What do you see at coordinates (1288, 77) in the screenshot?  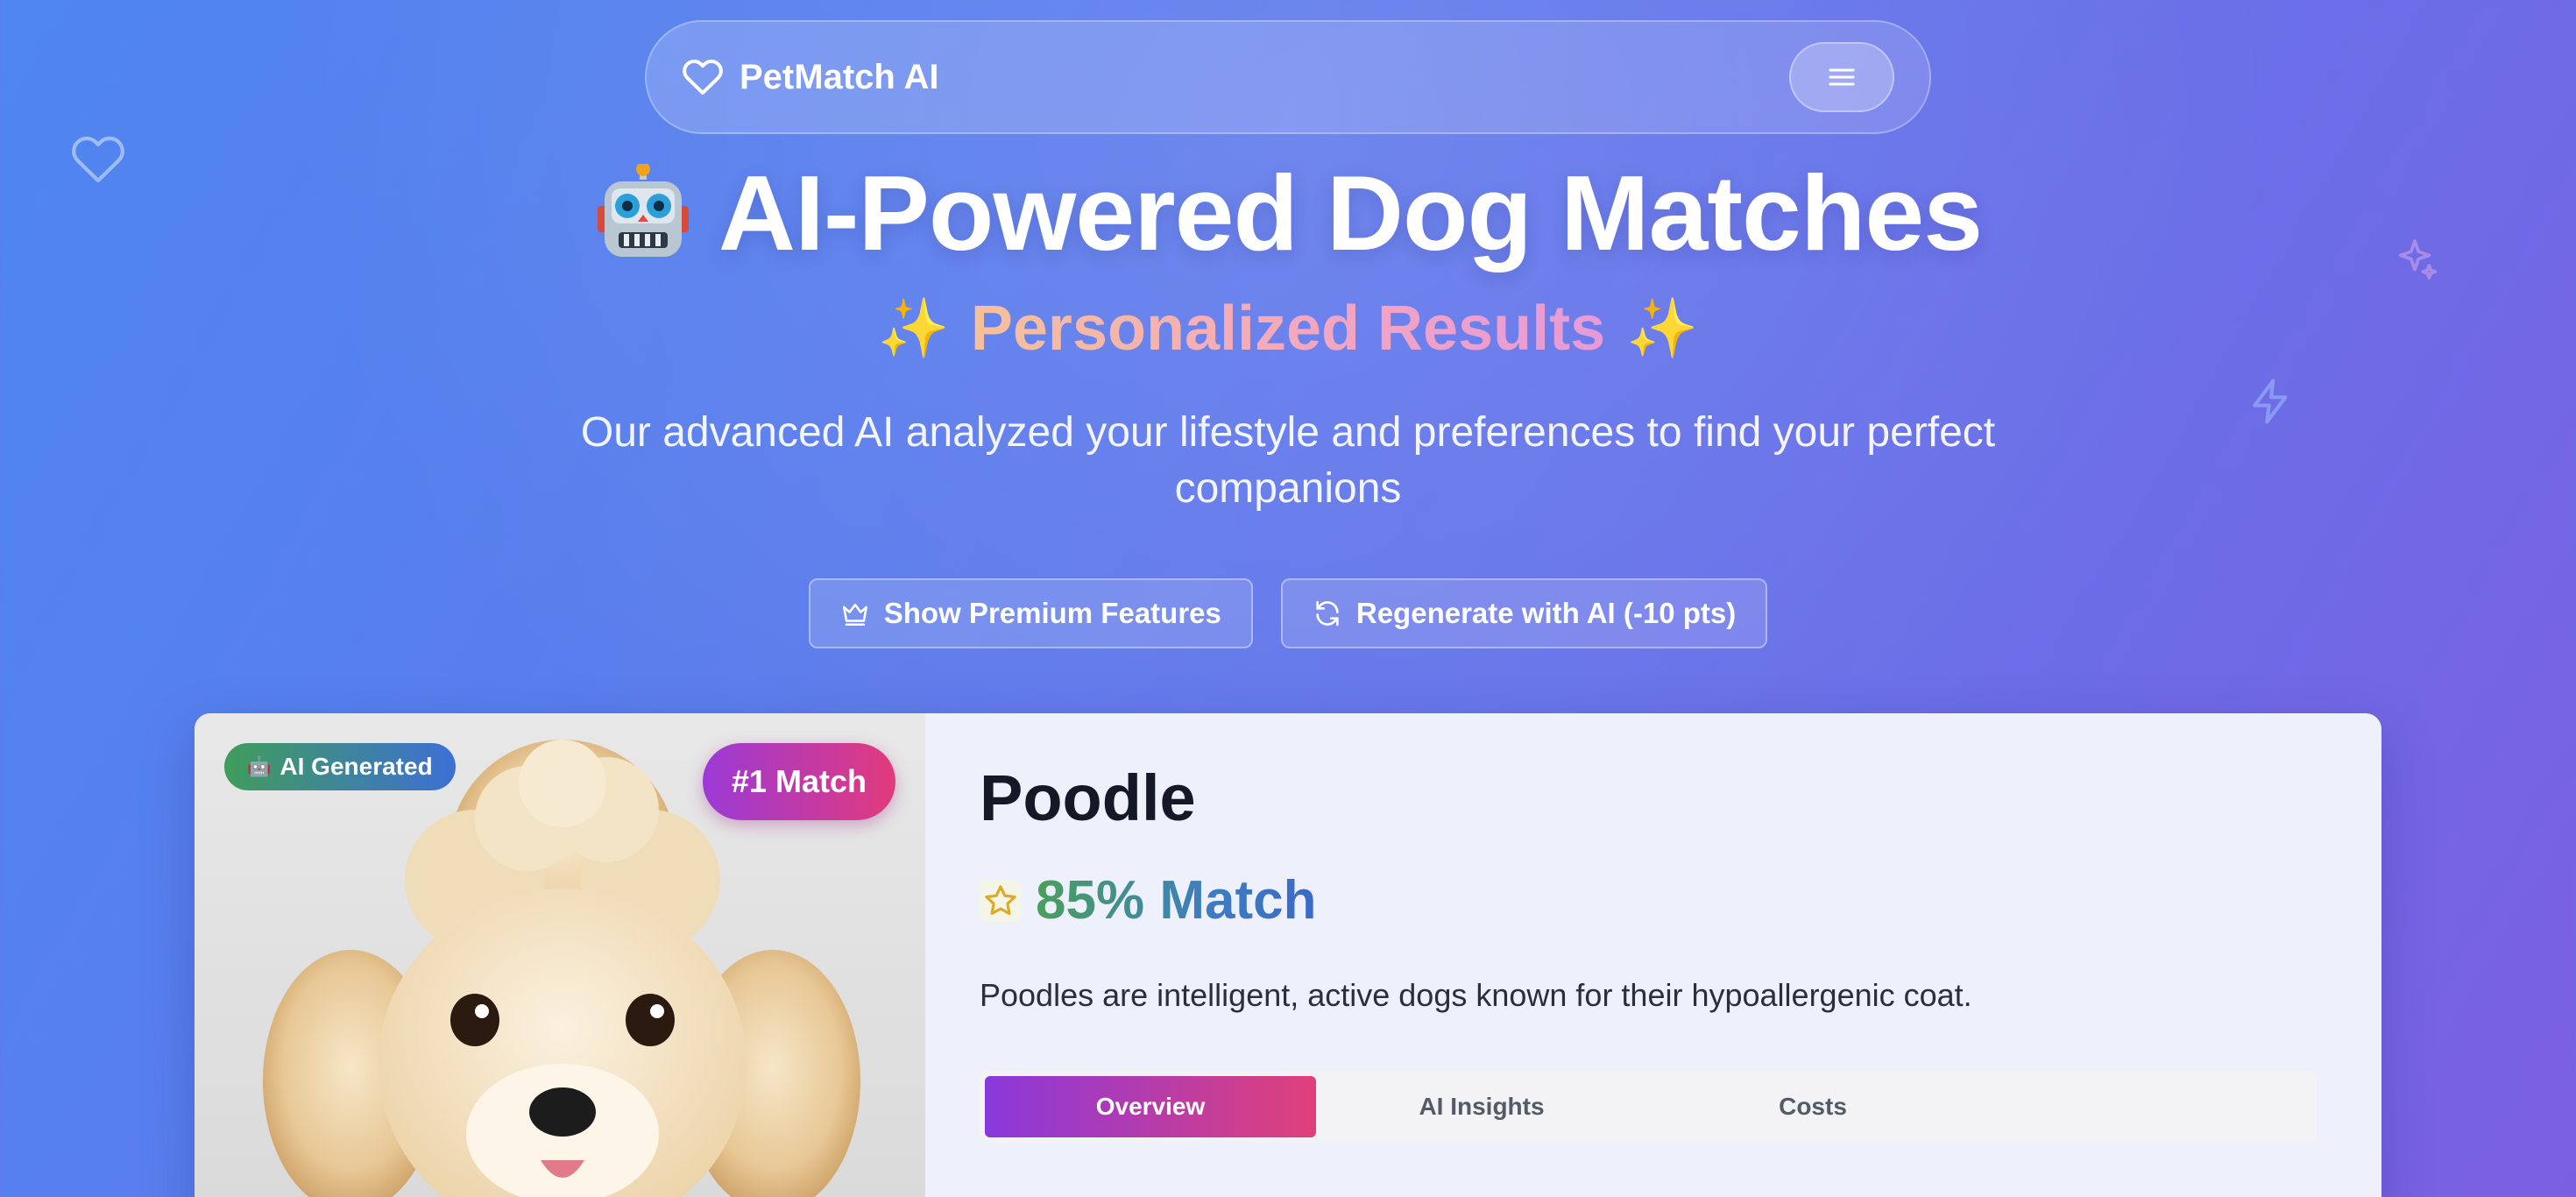 I see `top-navbar: PetMatch AI` at bounding box center [1288, 77].